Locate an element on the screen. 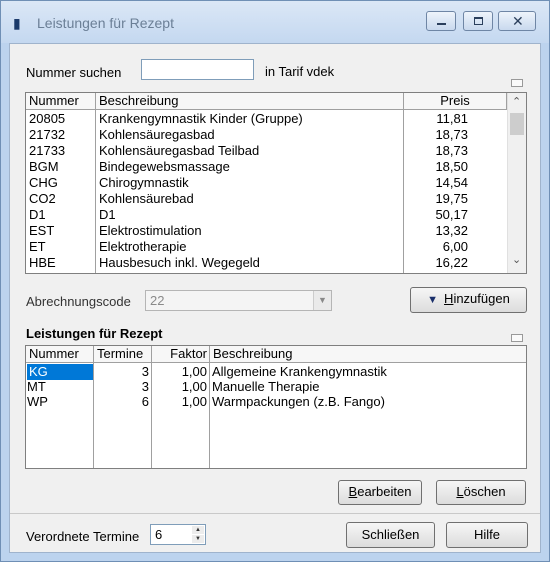  close-button-label: Schließen is located at coordinates (390, 534).